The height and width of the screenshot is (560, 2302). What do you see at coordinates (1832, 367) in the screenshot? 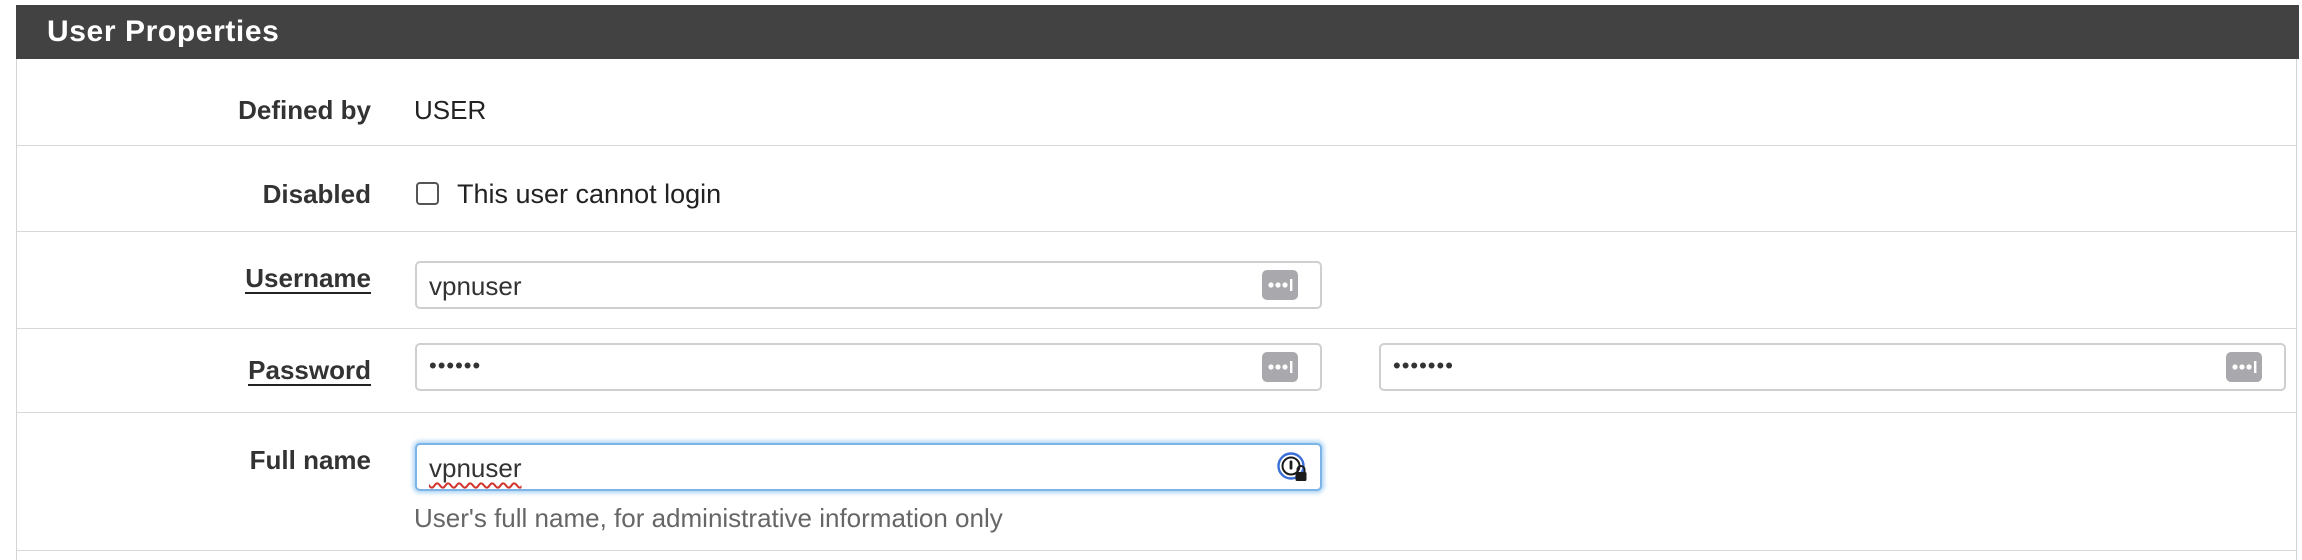
I see `password-confirm-input: •••••••` at bounding box center [1832, 367].